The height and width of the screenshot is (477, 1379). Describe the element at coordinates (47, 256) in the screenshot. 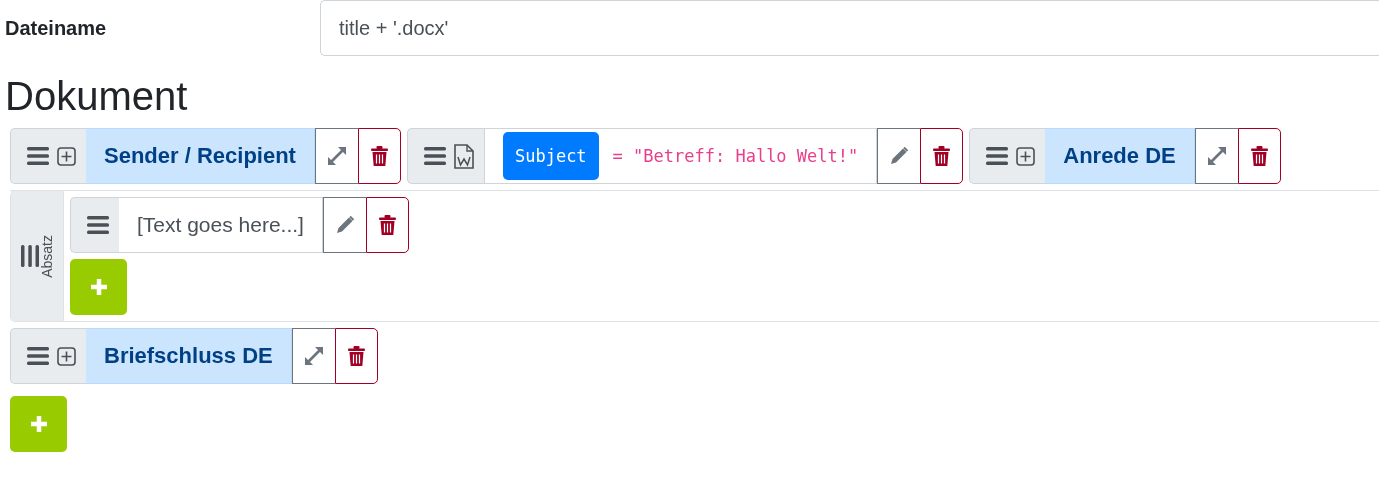

I see `group-label: Absatz` at that location.